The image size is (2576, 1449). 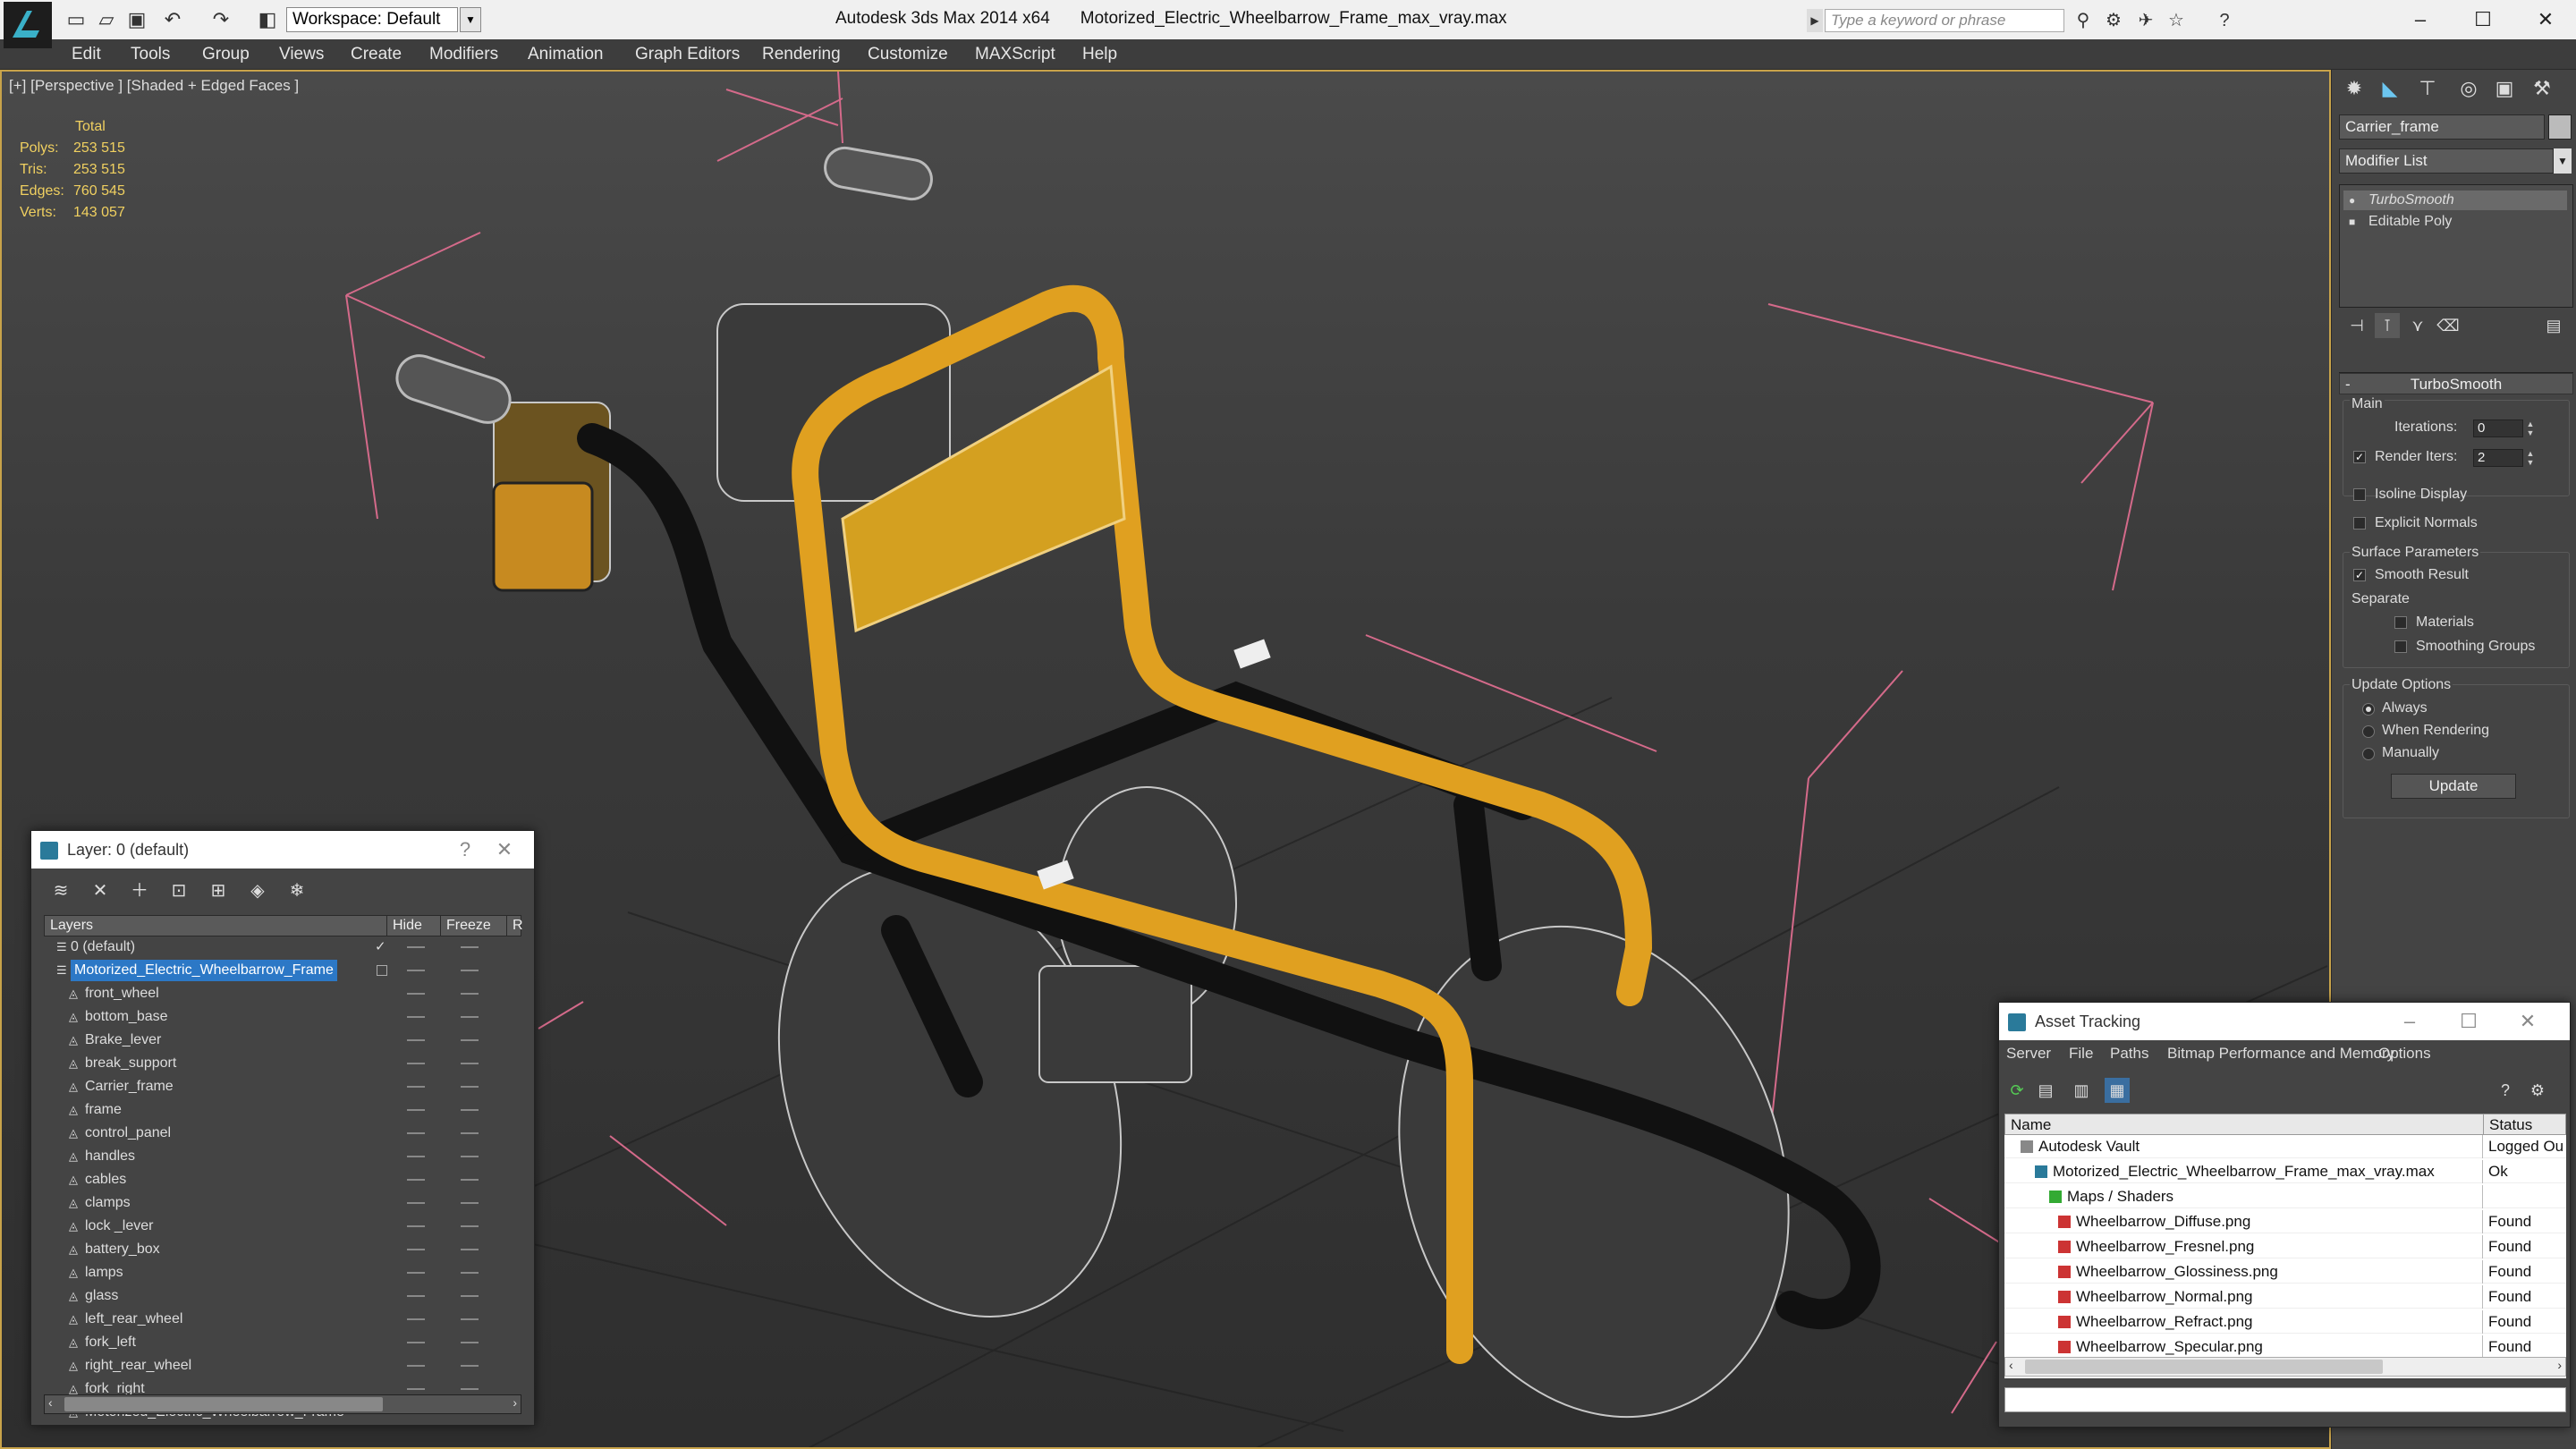 I want to click on render-iters-spinner: 2, so click(x=2498, y=458).